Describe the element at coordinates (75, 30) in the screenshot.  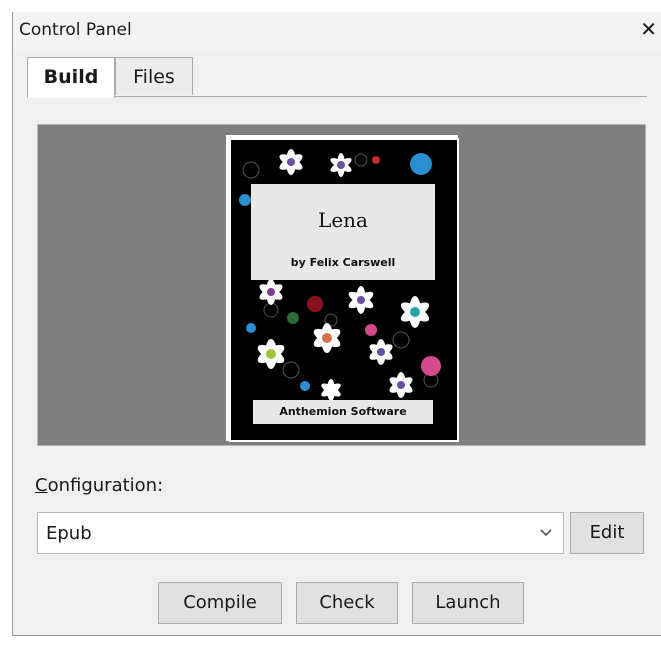
I see `panel-title: Control Panel` at that location.